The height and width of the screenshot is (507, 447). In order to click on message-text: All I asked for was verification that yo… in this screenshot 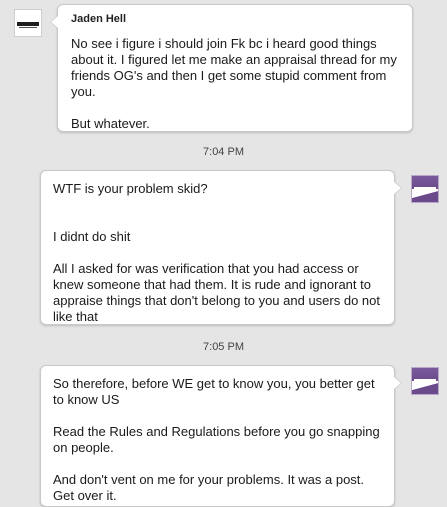, I will do `click(216, 292)`.